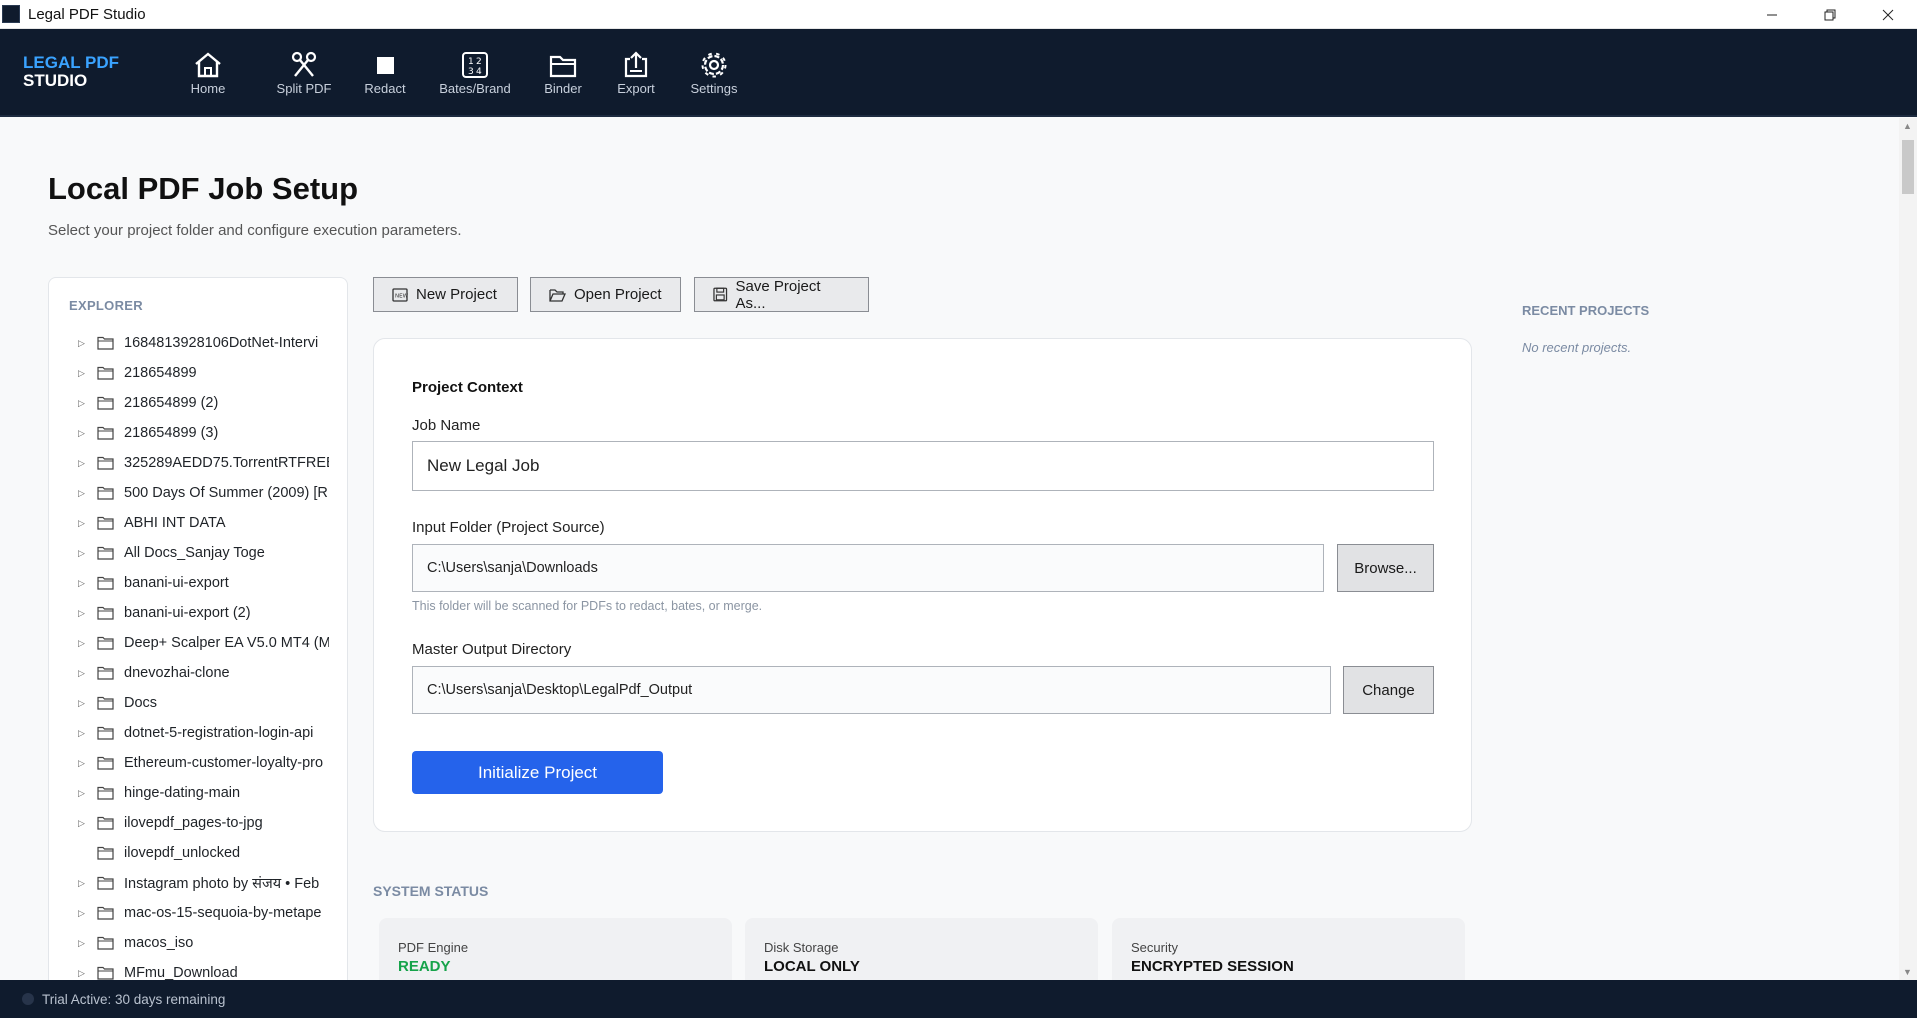 Image resolution: width=1917 pixels, height=1018 pixels. I want to click on system-status-title: SYSTEM STATUS, so click(431, 891).